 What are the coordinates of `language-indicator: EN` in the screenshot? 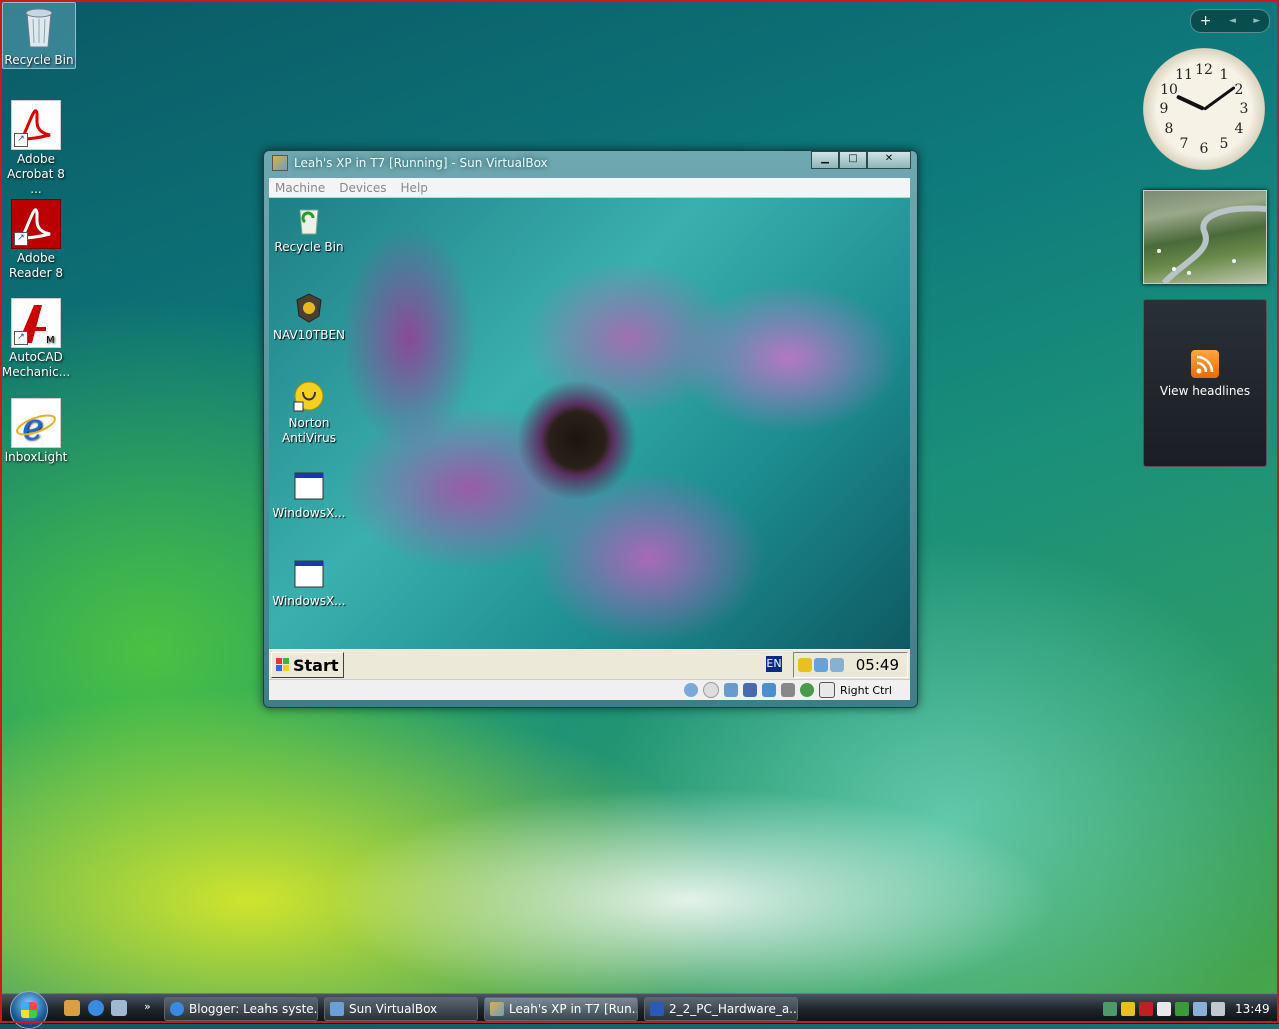 It's located at (774, 664).